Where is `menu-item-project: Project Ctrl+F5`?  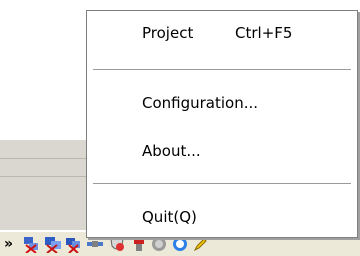
menu-item-project: Project Ctrl+F5 is located at coordinates (222, 33).